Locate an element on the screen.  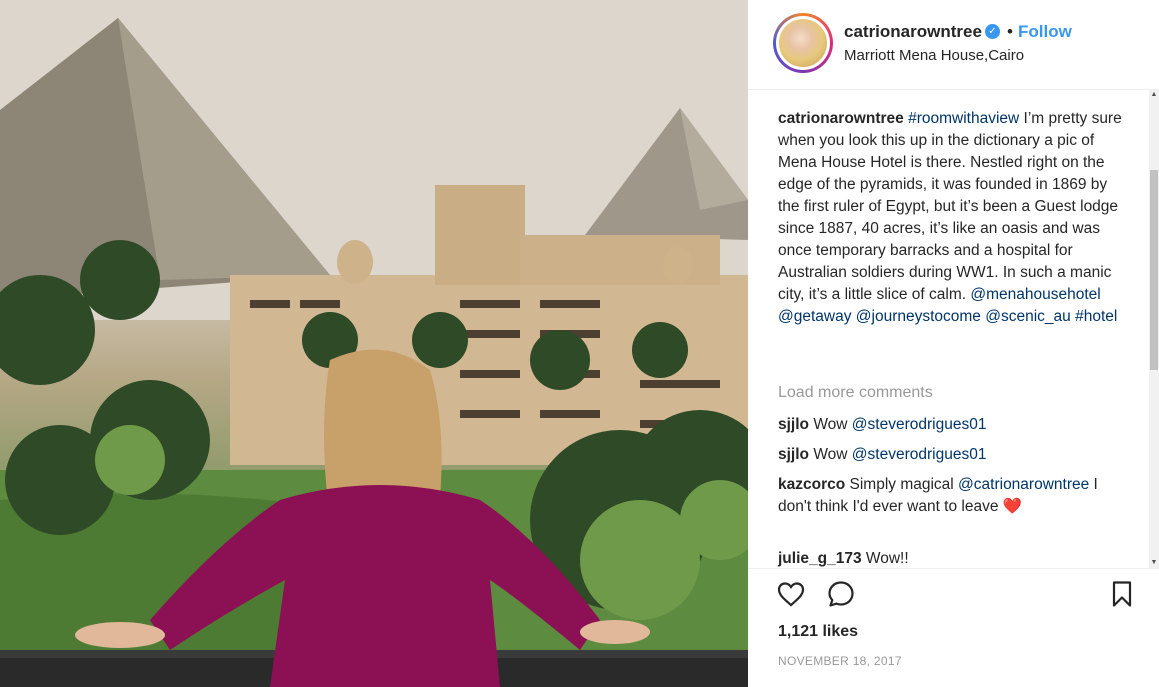
likes-count: 1,121 likes is located at coordinates (818, 632).